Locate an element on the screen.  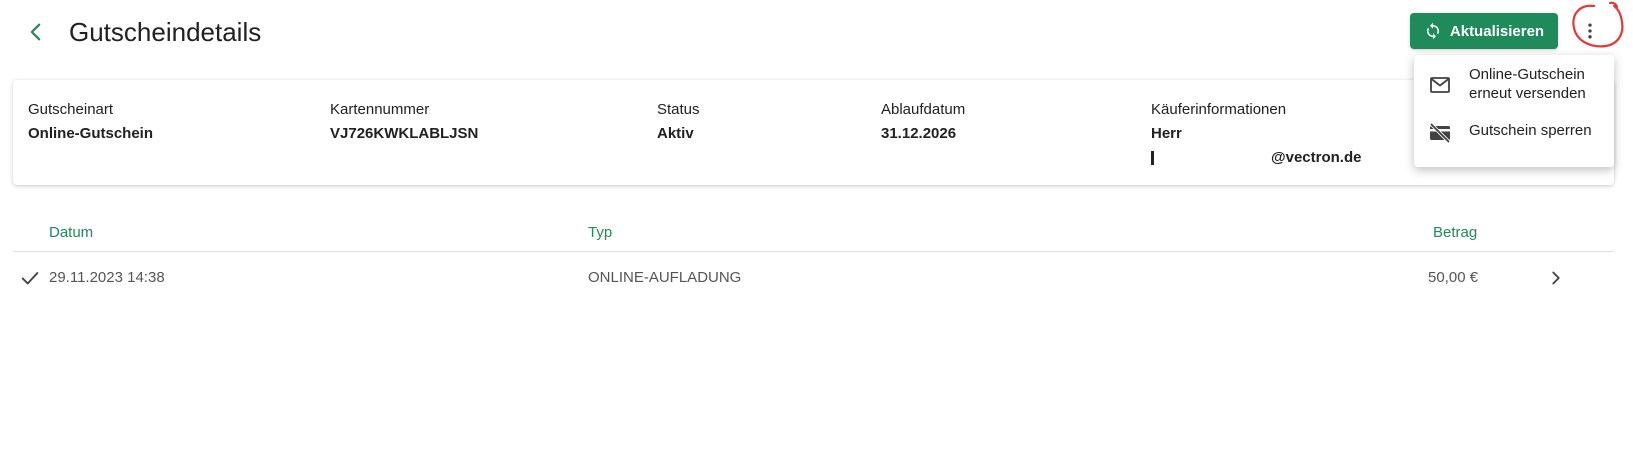
menu-item-resend-line1: Online-Gutschein is located at coordinates (1527, 74).